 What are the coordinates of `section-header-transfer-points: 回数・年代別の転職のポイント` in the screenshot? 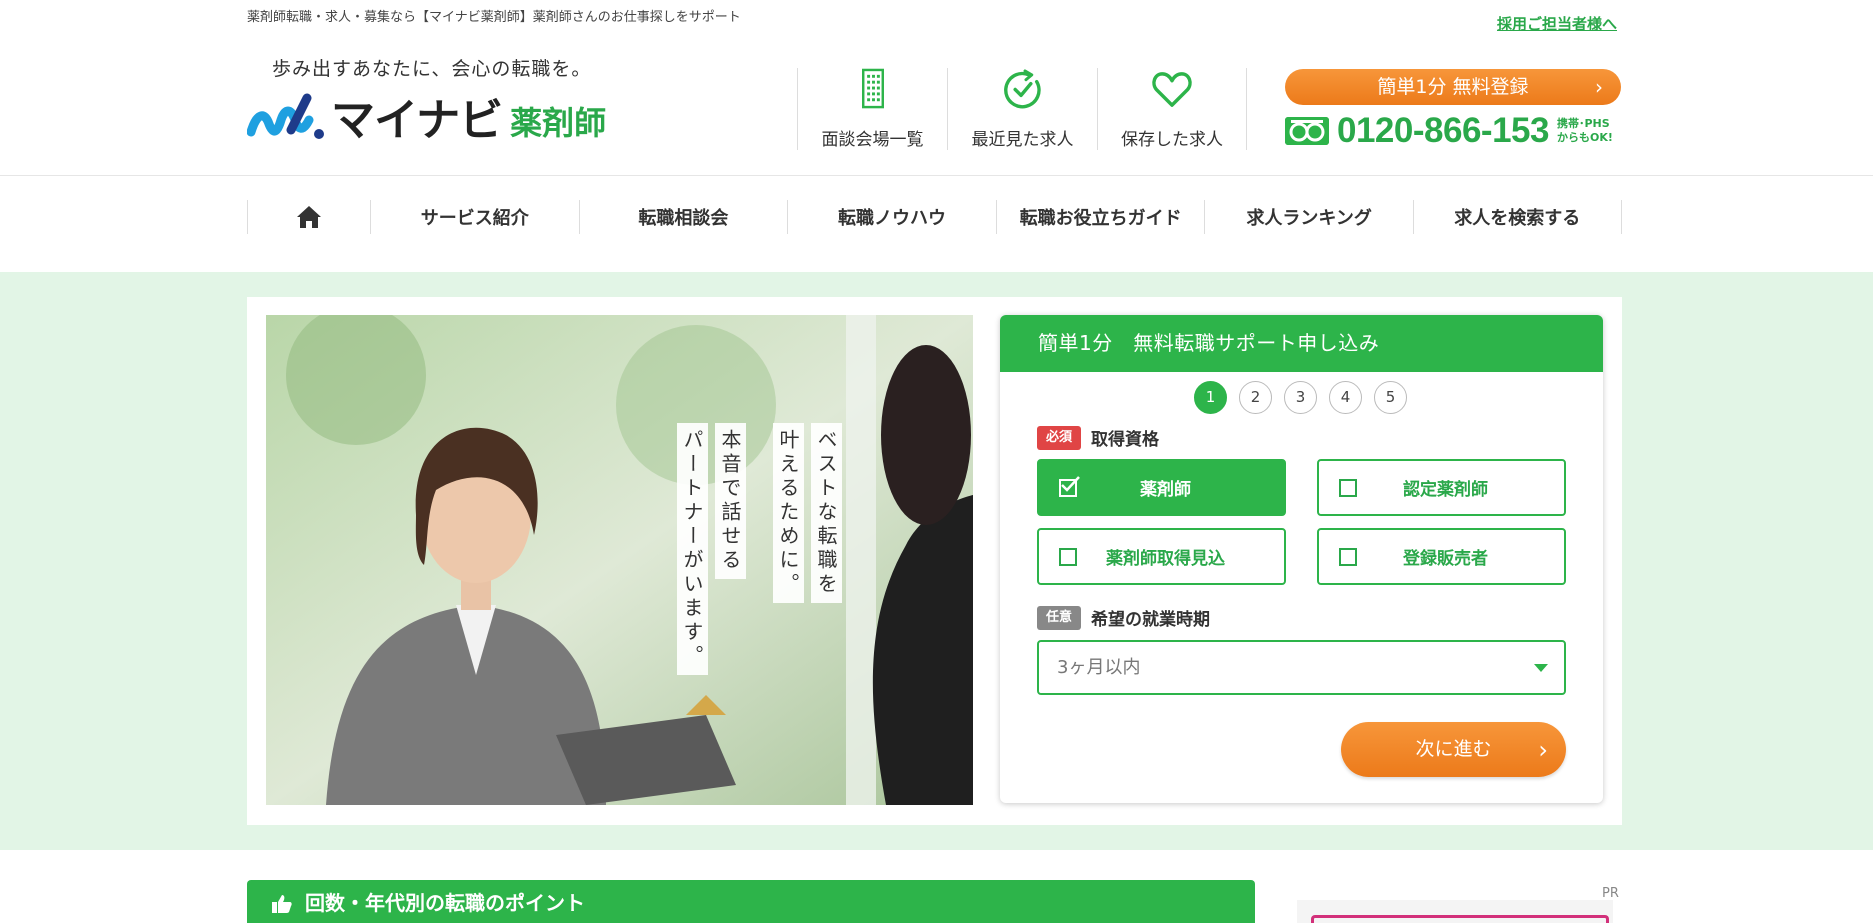 It's located at (751, 901).